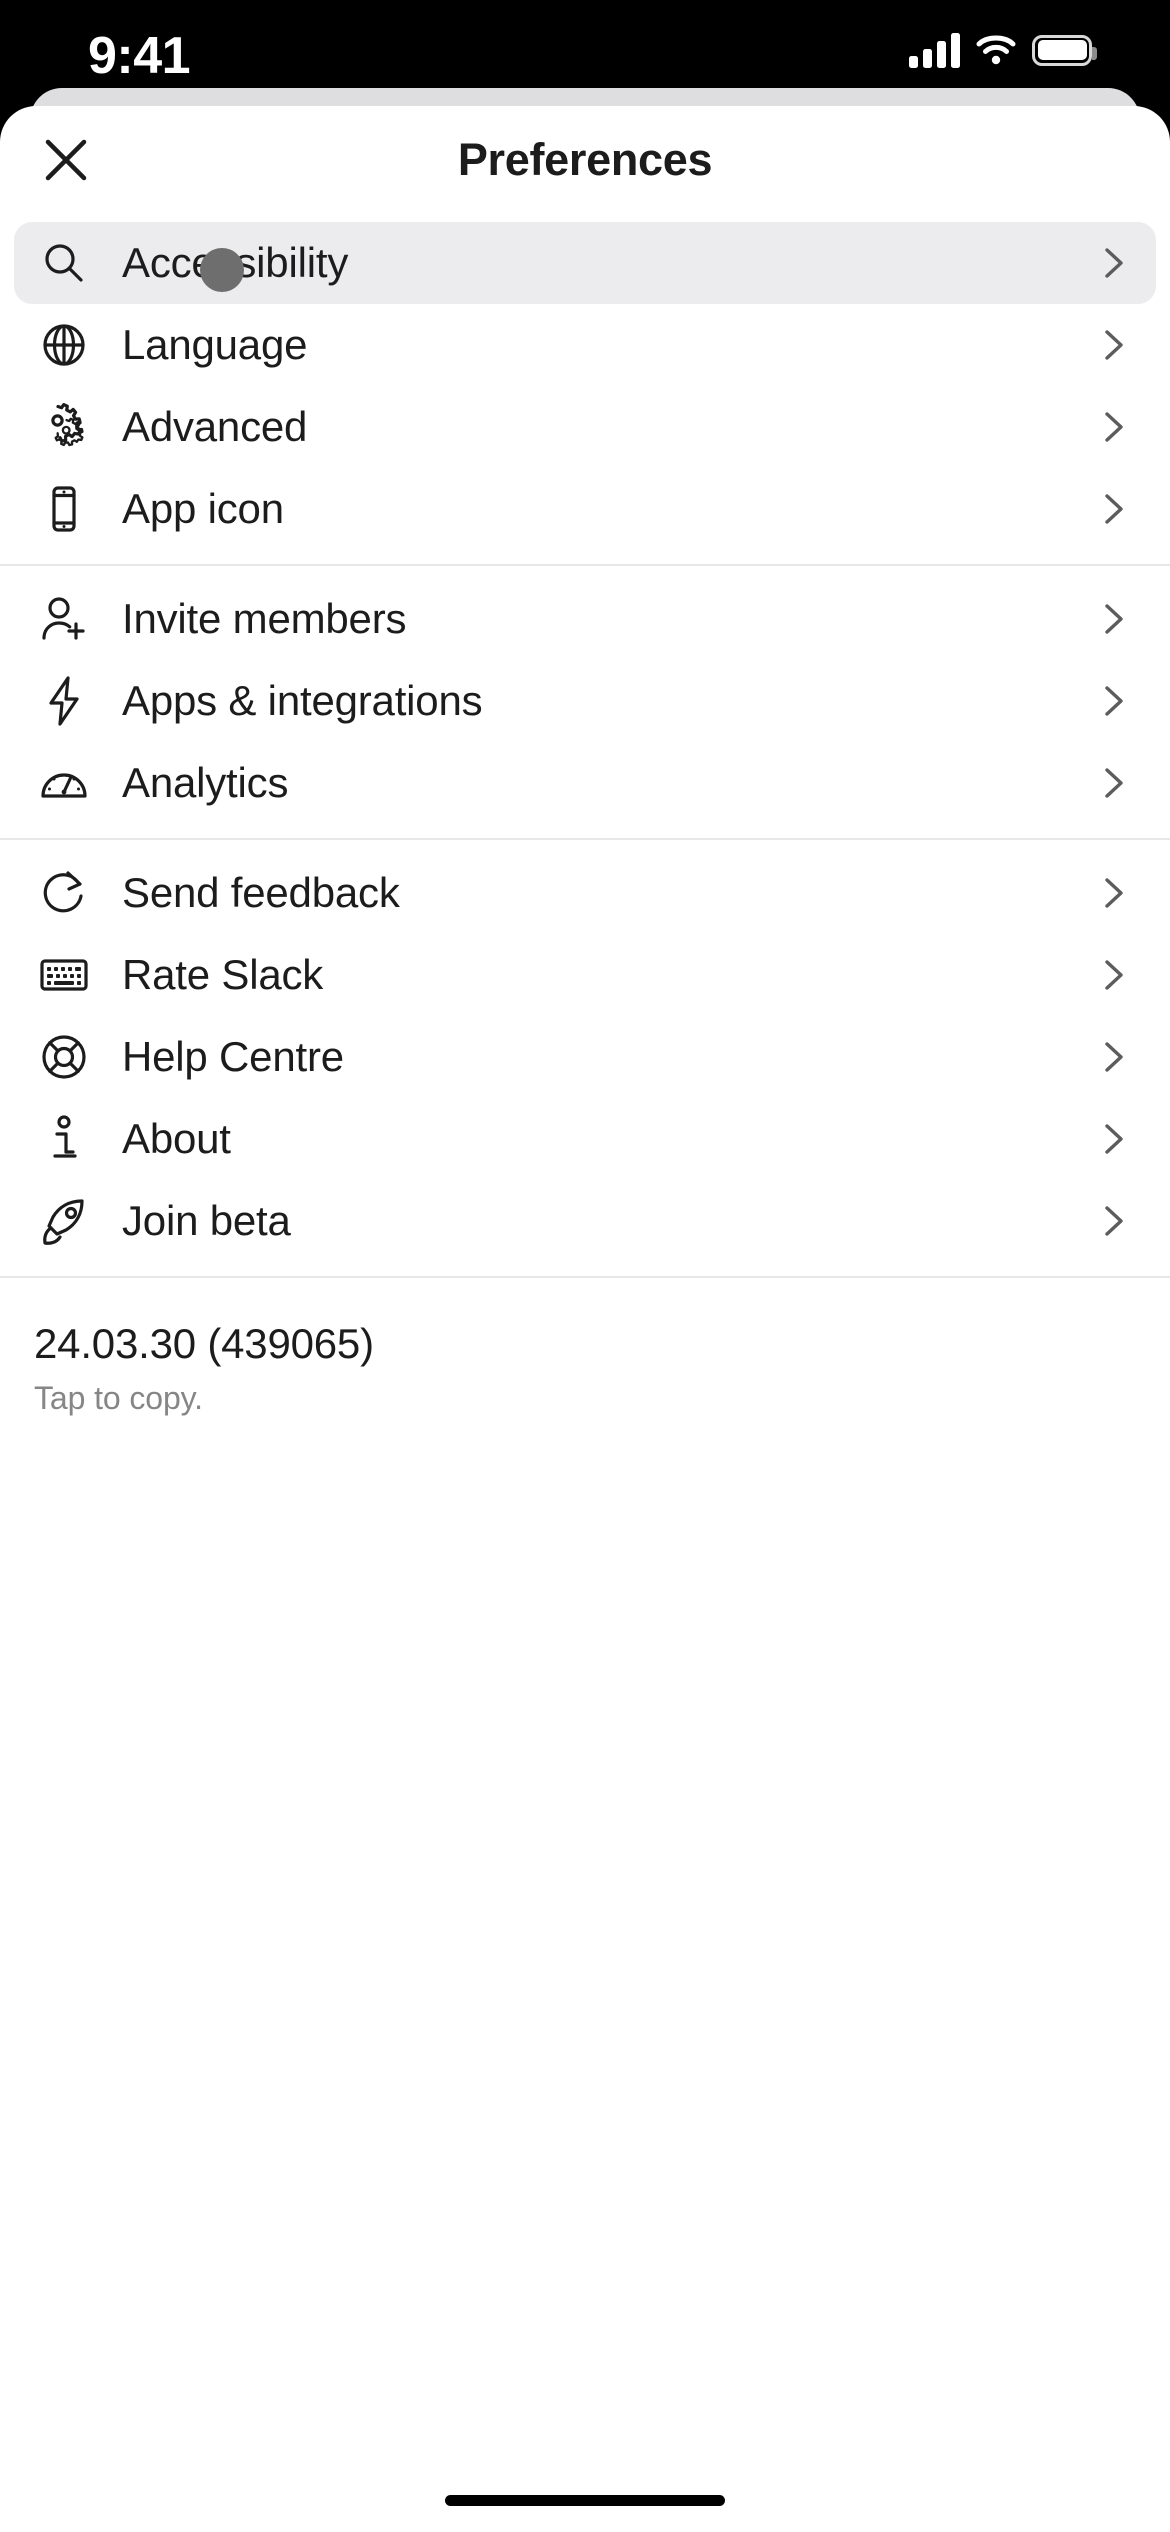  Describe the element at coordinates (585, 893) in the screenshot. I see `preferences-row-send-feedback: Send feedback` at that location.